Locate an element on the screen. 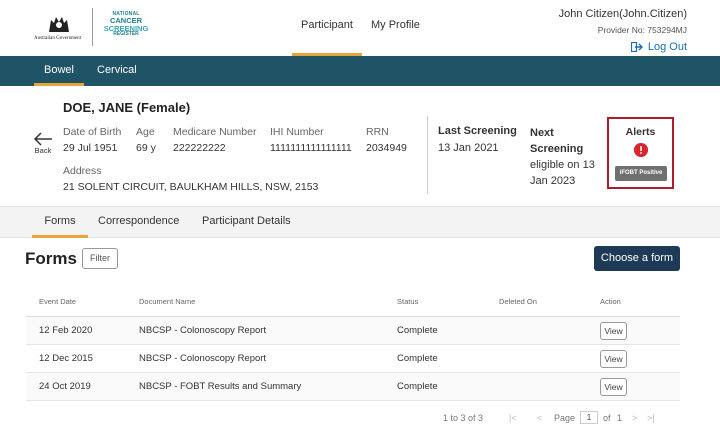  nav-participant: Participant is located at coordinates (327, 28).